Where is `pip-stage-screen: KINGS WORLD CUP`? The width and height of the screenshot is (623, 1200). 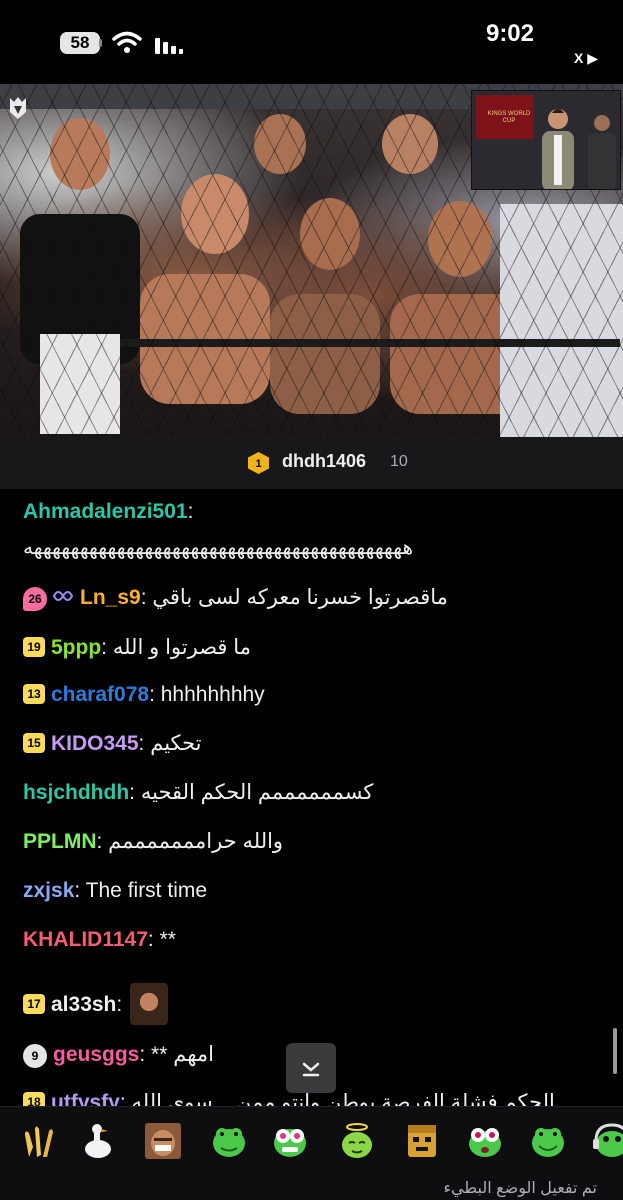 pip-stage-screen: KINGS WORLD CUP is located at coordinates (505, 117).